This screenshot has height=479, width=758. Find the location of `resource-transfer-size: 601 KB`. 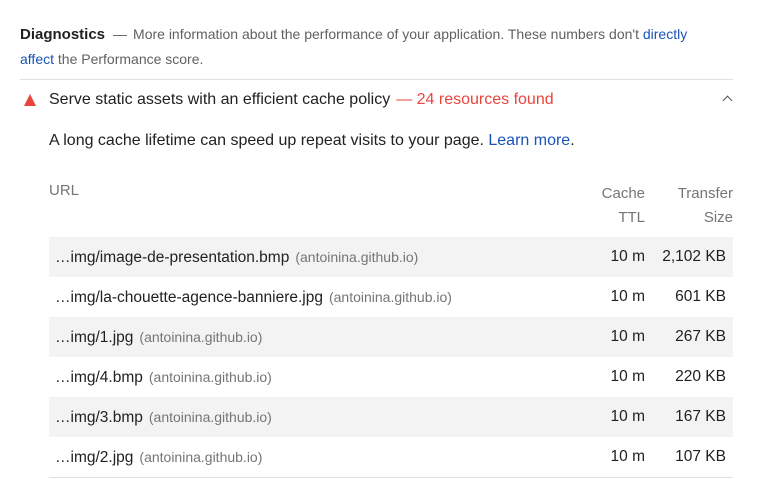

resource-transfer-size: 601 KB is located at coordinates (700, 296).